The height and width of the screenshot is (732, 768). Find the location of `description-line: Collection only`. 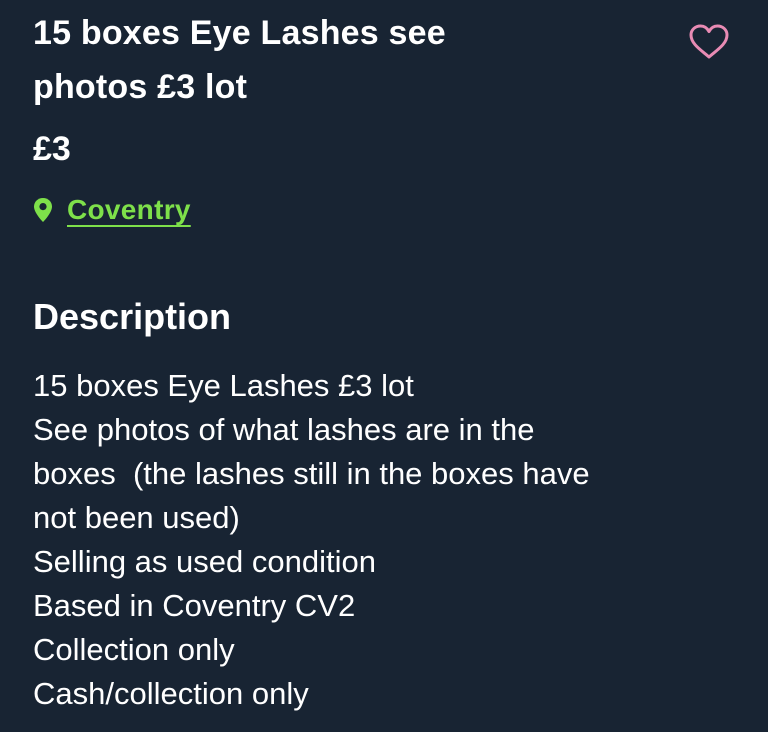

description-line: Collection only is located at coordinates (134, 649).